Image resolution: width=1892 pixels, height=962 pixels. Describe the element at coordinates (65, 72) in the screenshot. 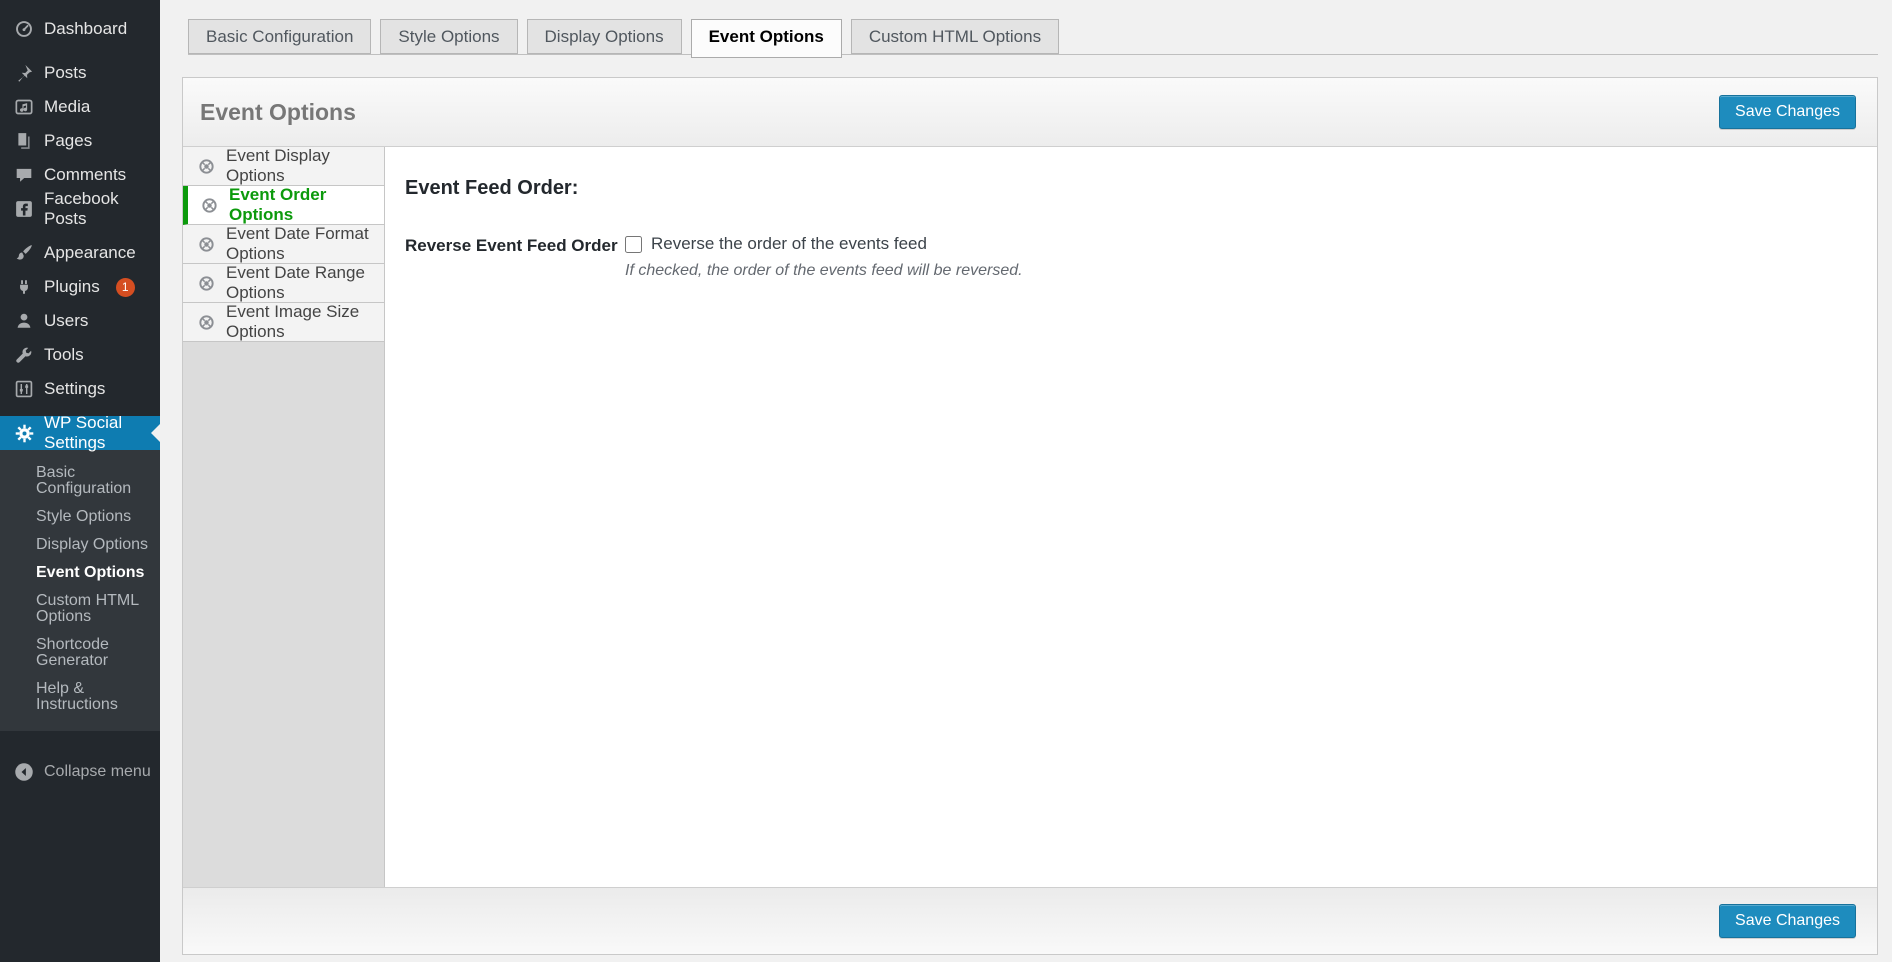

I see `sidebar-item-label: Posts` at that location.